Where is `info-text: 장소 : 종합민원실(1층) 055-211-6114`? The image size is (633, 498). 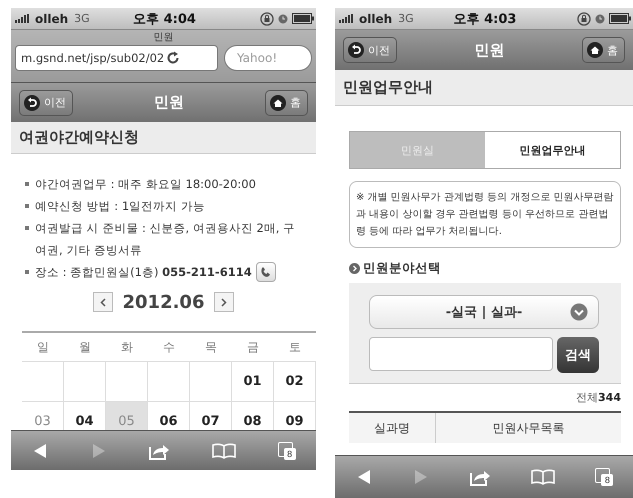 info-text: 장소 : 종합민원실(1층) 055-211-6114 is located at coordinates (143, 272).